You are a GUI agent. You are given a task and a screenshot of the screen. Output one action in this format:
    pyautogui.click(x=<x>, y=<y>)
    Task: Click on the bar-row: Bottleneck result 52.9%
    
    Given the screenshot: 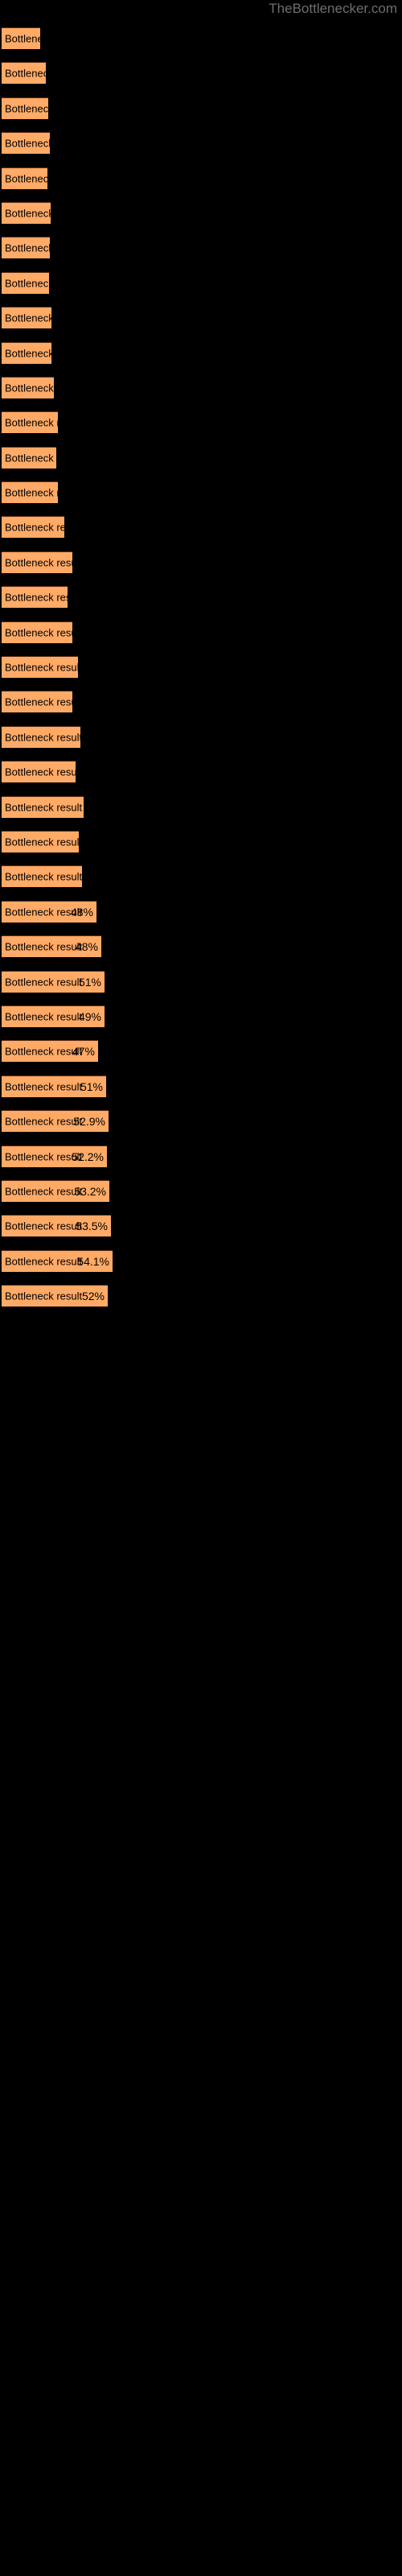 What is the action you would take?
    pyautogui.click(x=201, y=1121)
    